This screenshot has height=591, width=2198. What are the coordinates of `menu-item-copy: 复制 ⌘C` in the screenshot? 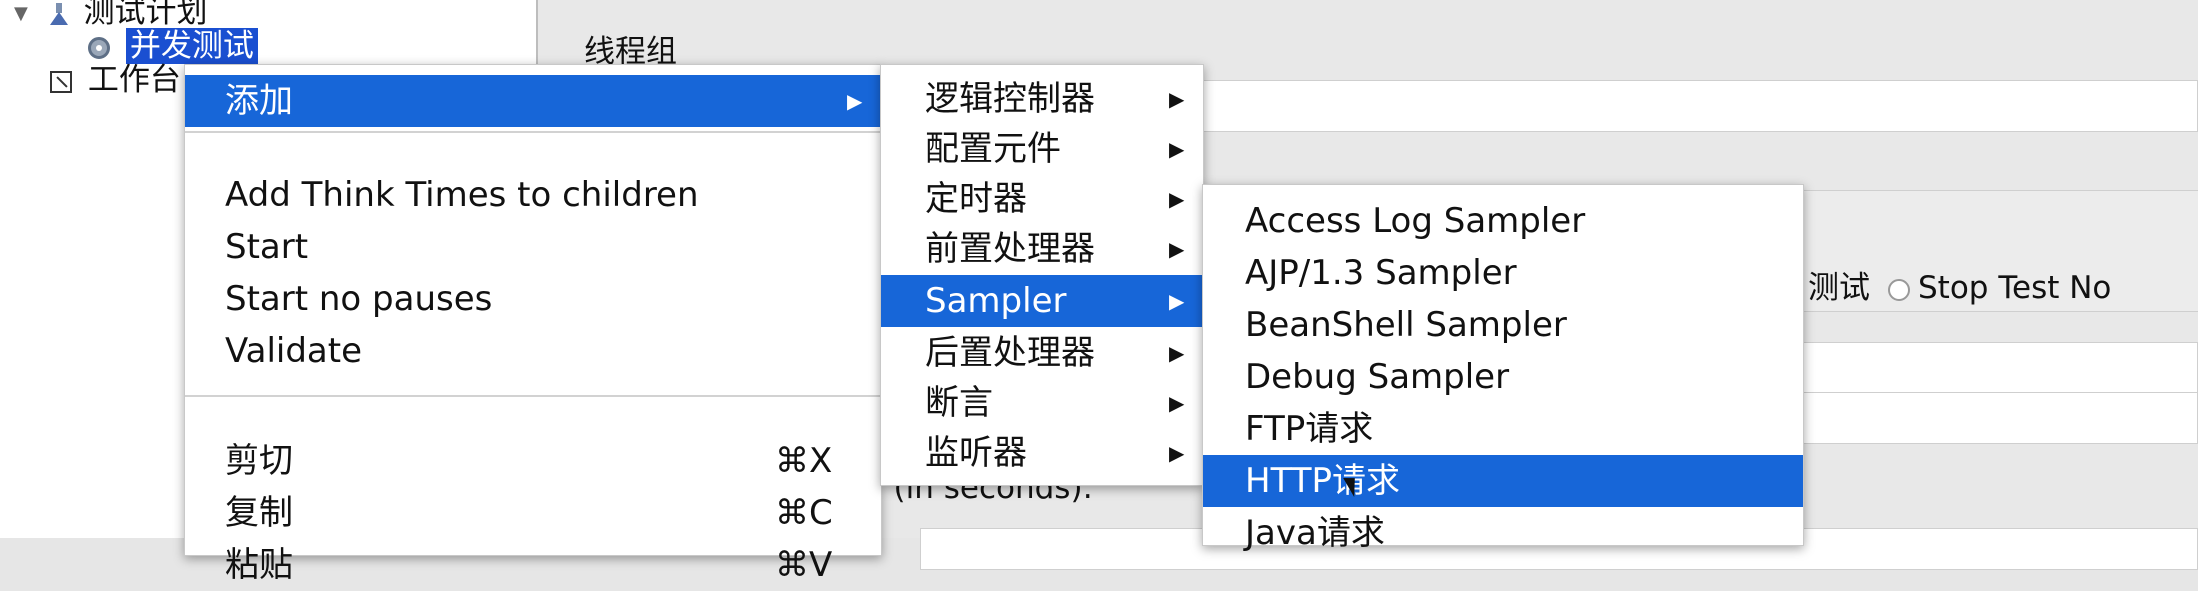 It's located at (533, 513).